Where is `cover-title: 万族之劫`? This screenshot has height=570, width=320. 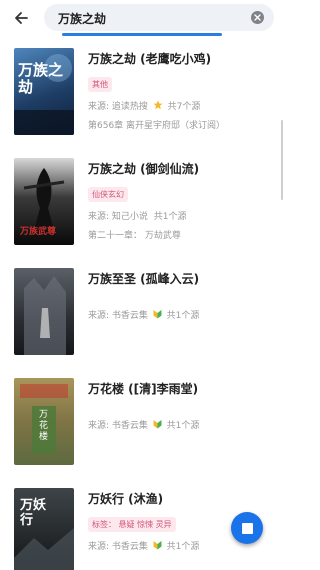
cover-title: 万族之劫 is located at coordinates (41, 78).